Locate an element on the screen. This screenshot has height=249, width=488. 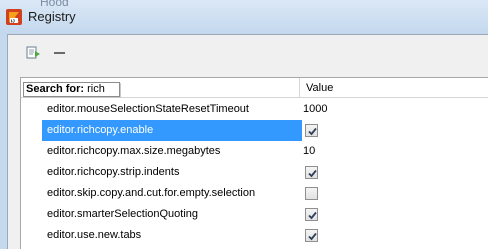
row-key: editor.richcopy.max.size.megabytes is located at coordinates (134, 151).